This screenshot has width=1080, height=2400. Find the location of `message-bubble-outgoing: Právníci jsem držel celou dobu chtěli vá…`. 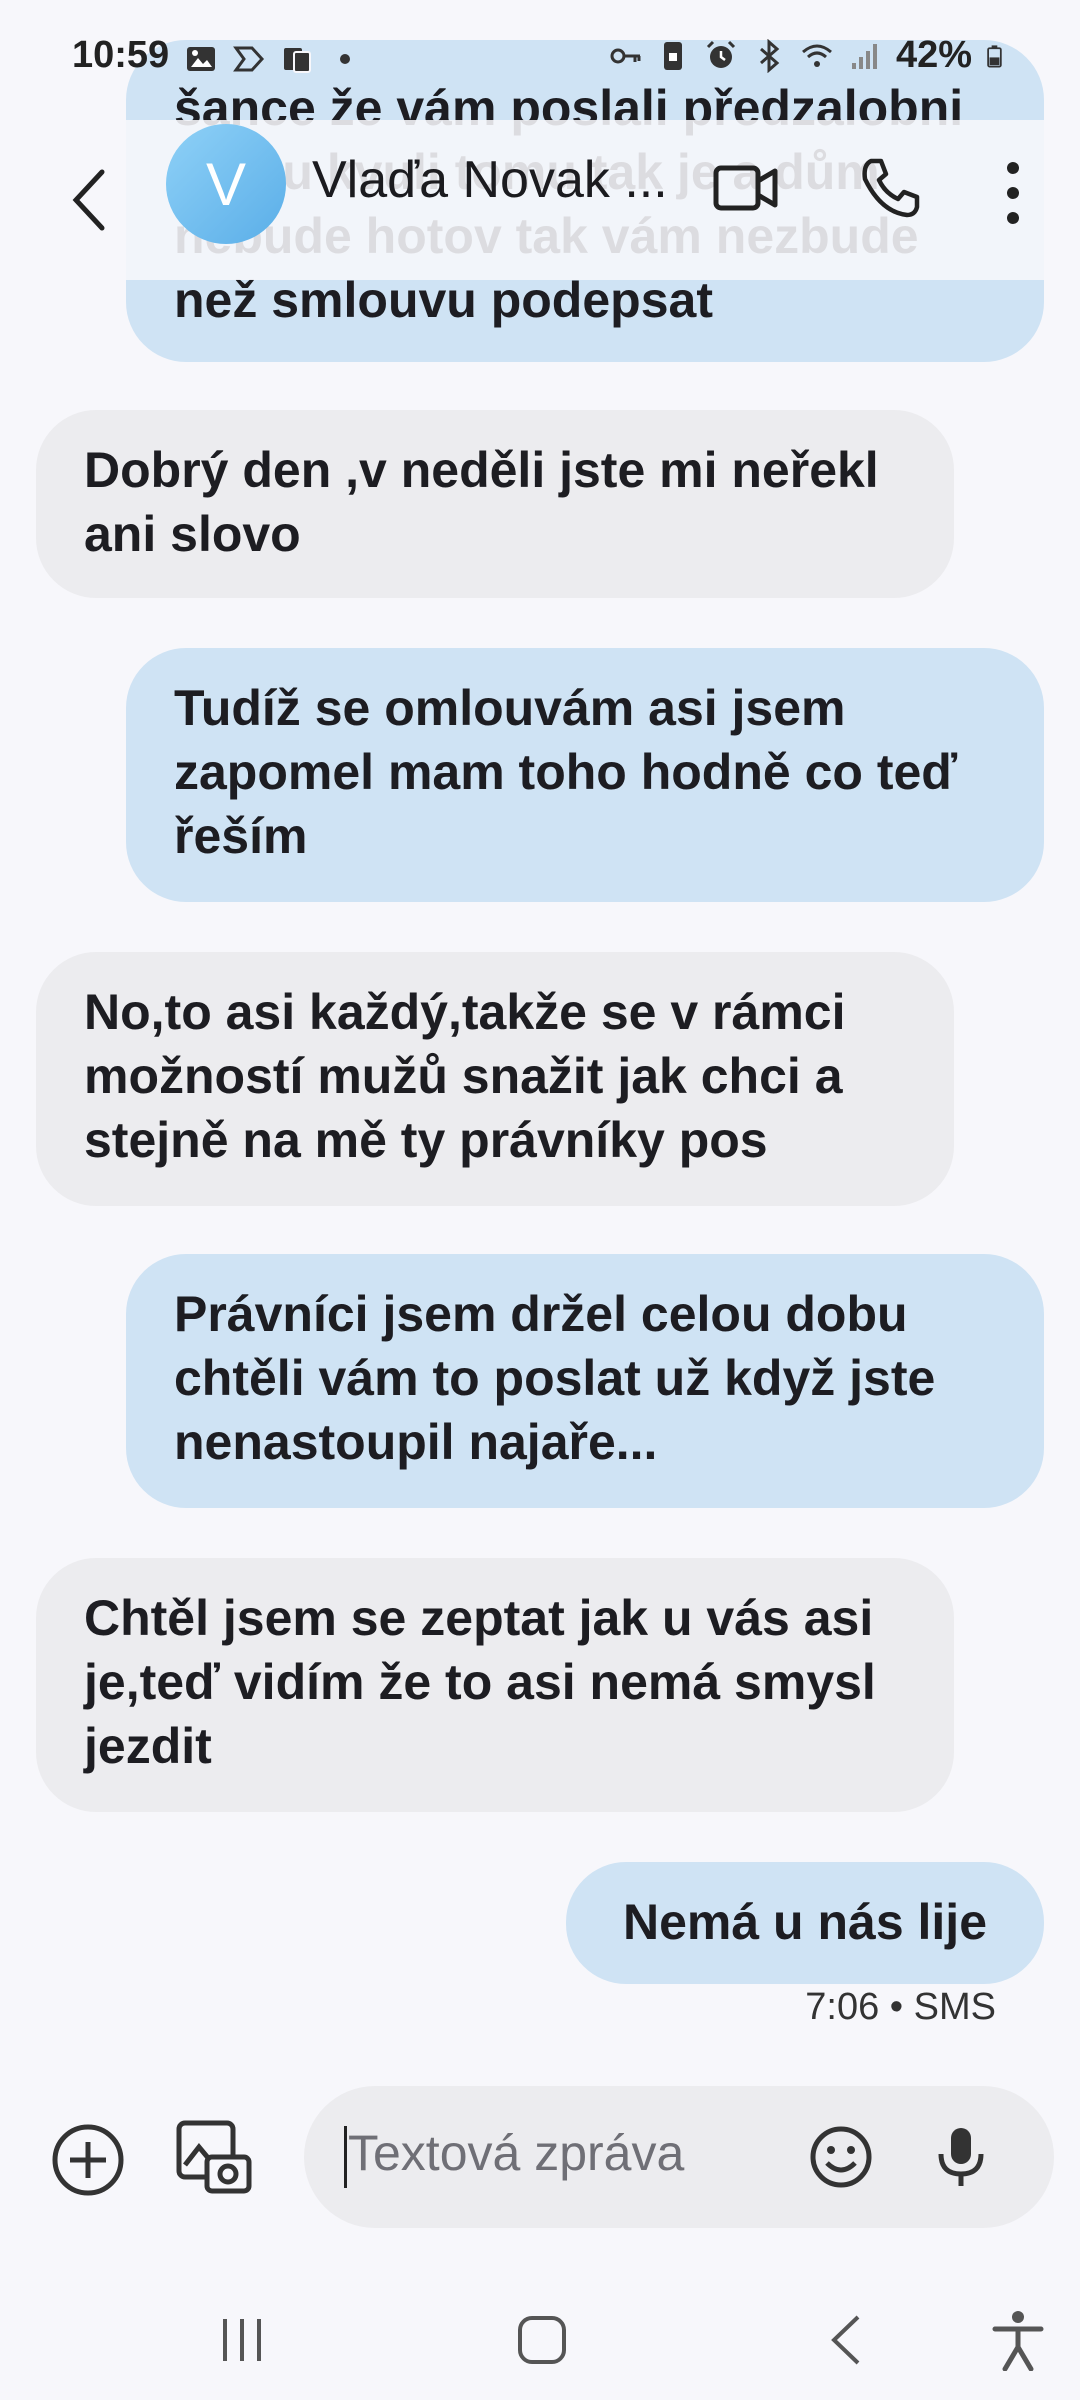

message-bubble-outgoing: Právníci jsem držel celou dobu chtěli vá… is located at coordinates (585, 1381).